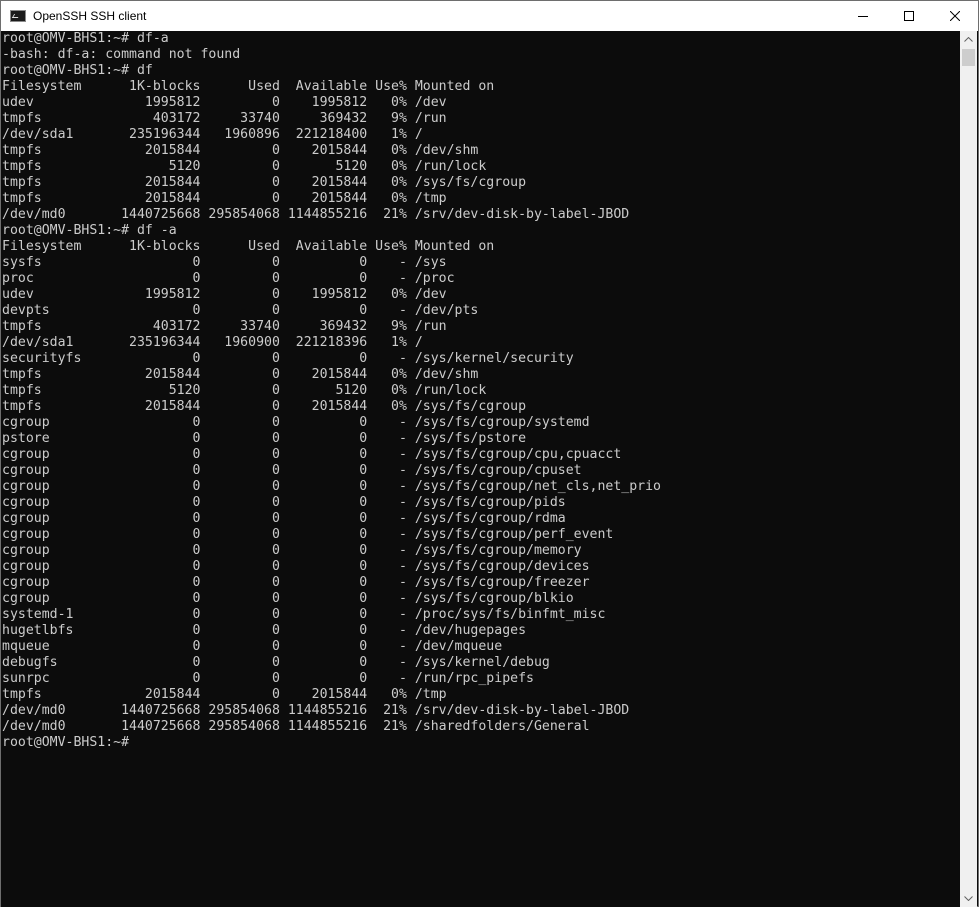 The width and height of the screenshot is (979, 907). I want to click on minimize-icon, so click(863, 16).